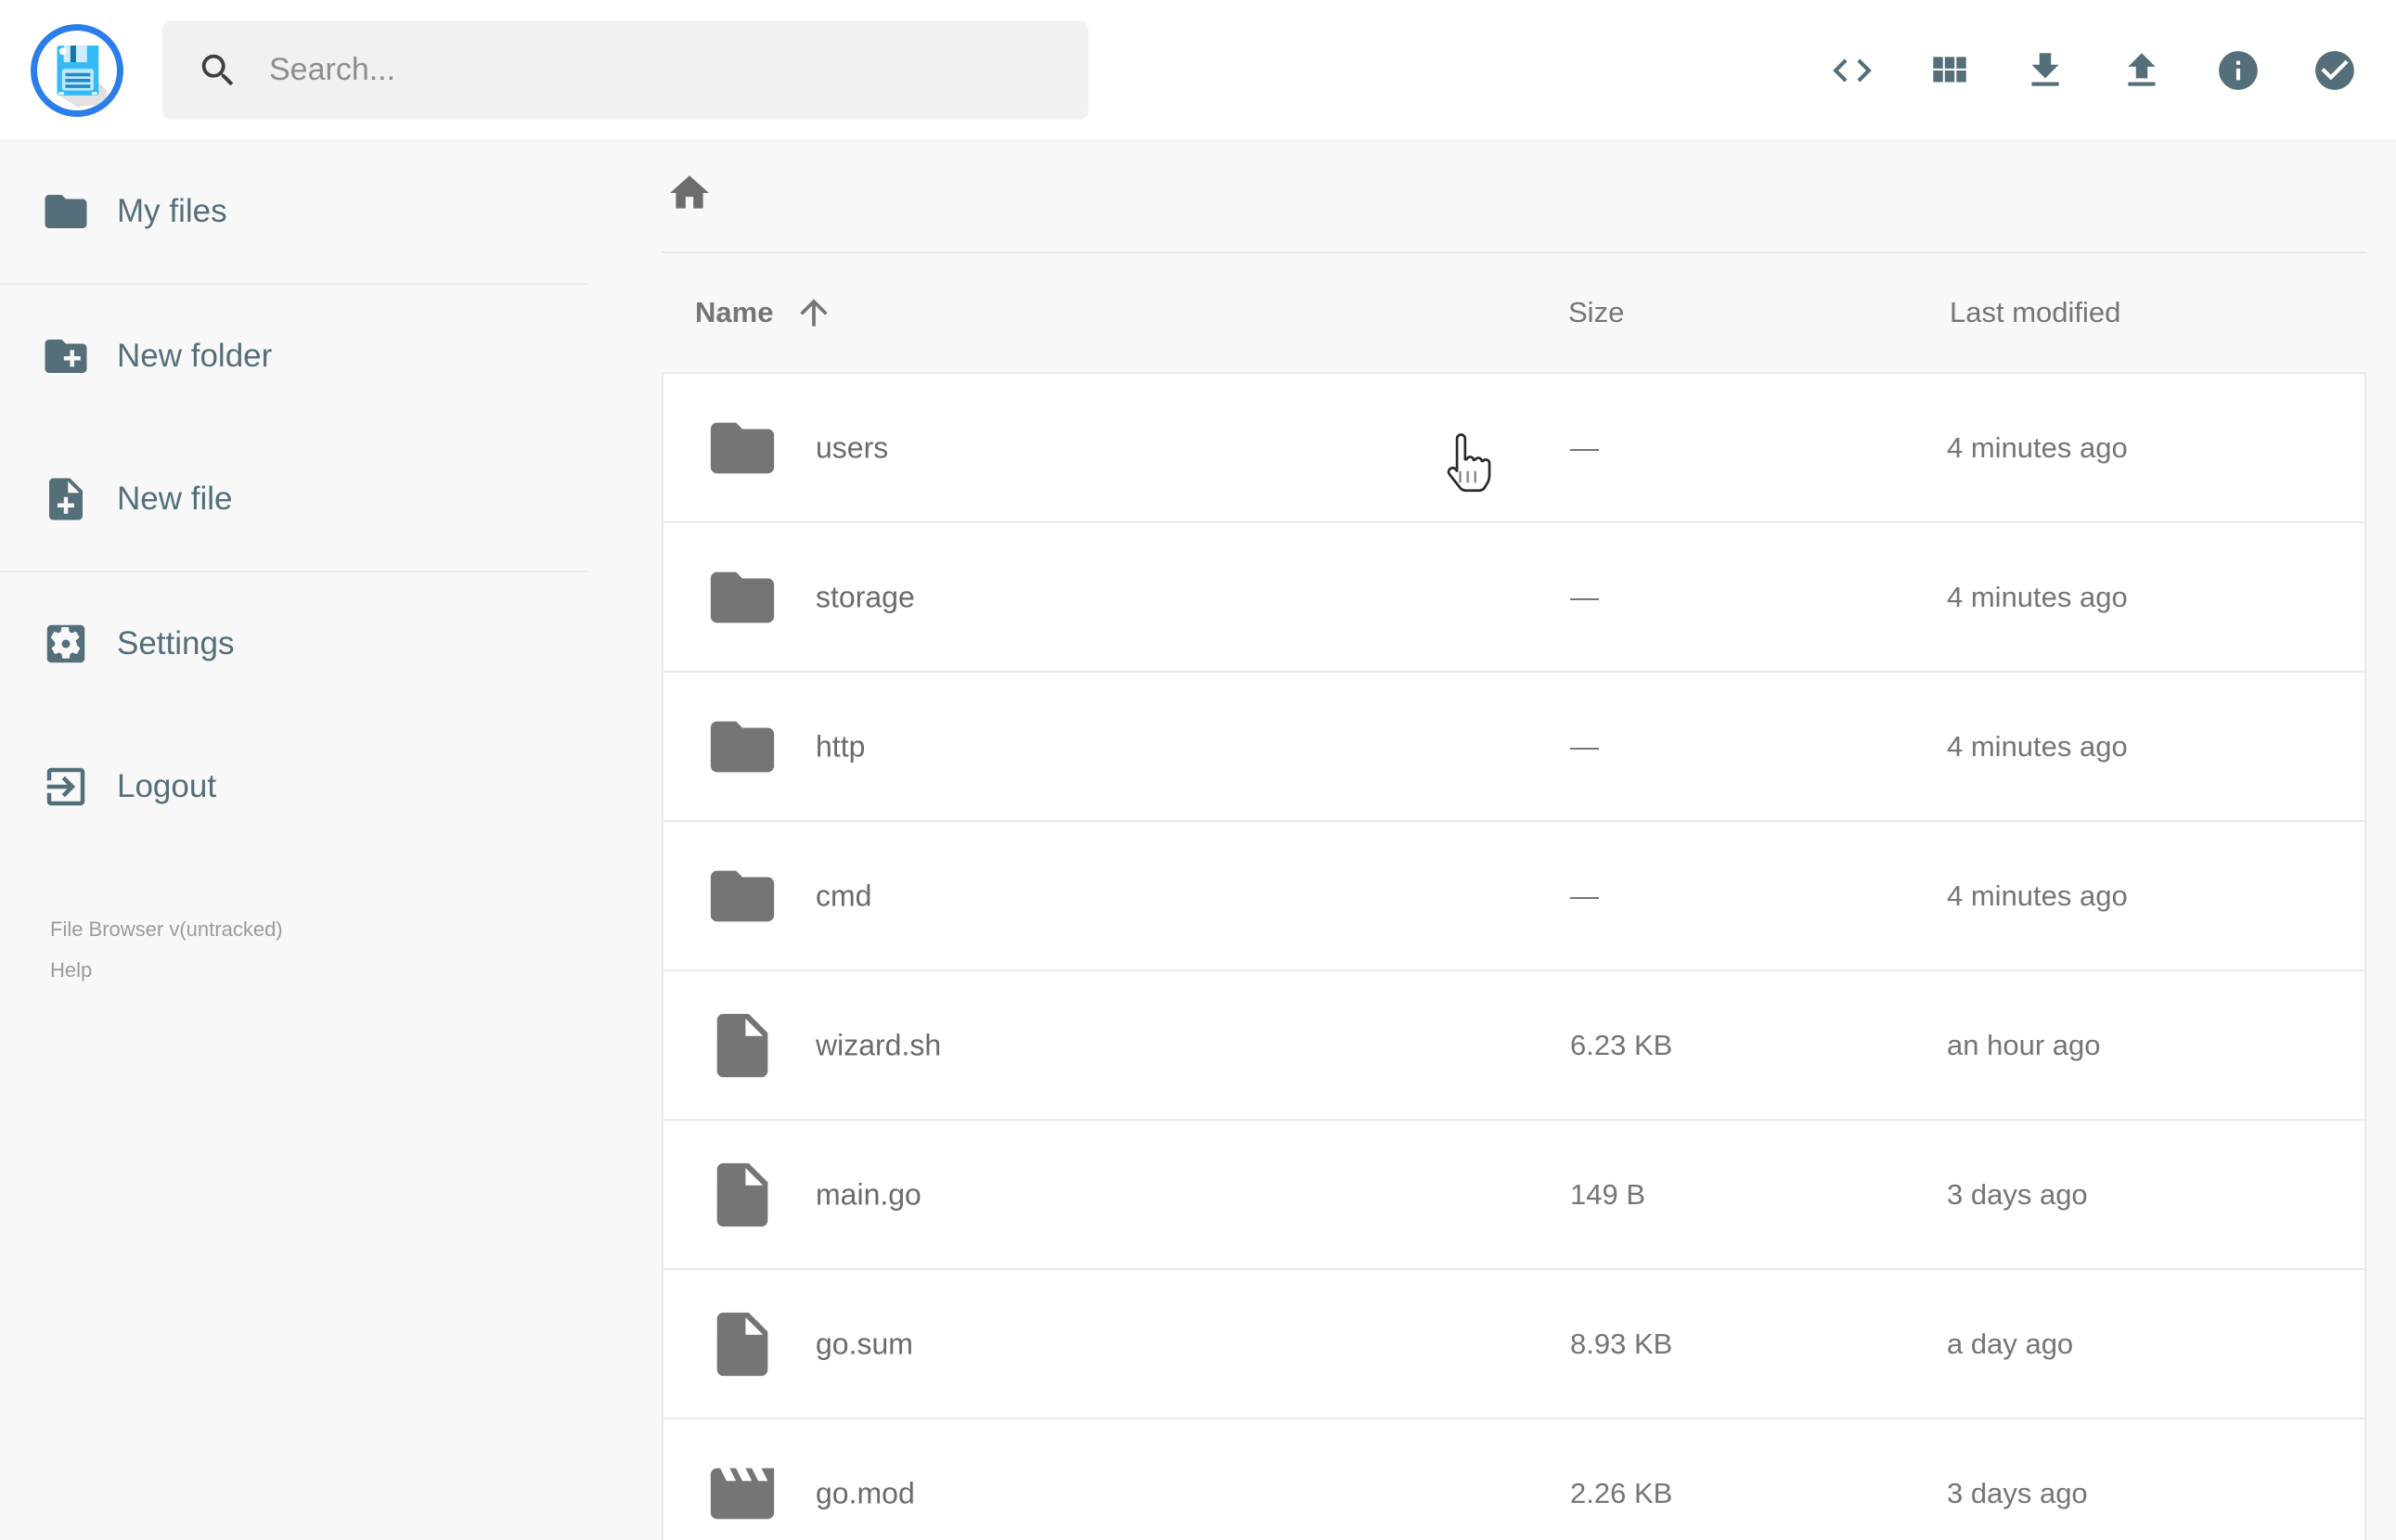 The height and width of the screenshot is (1540, 2396). What do you see at coordinates (1608, 1194) in the screenshot?
I see `file-size: 149 B` at bounding box center [1608, 1194].